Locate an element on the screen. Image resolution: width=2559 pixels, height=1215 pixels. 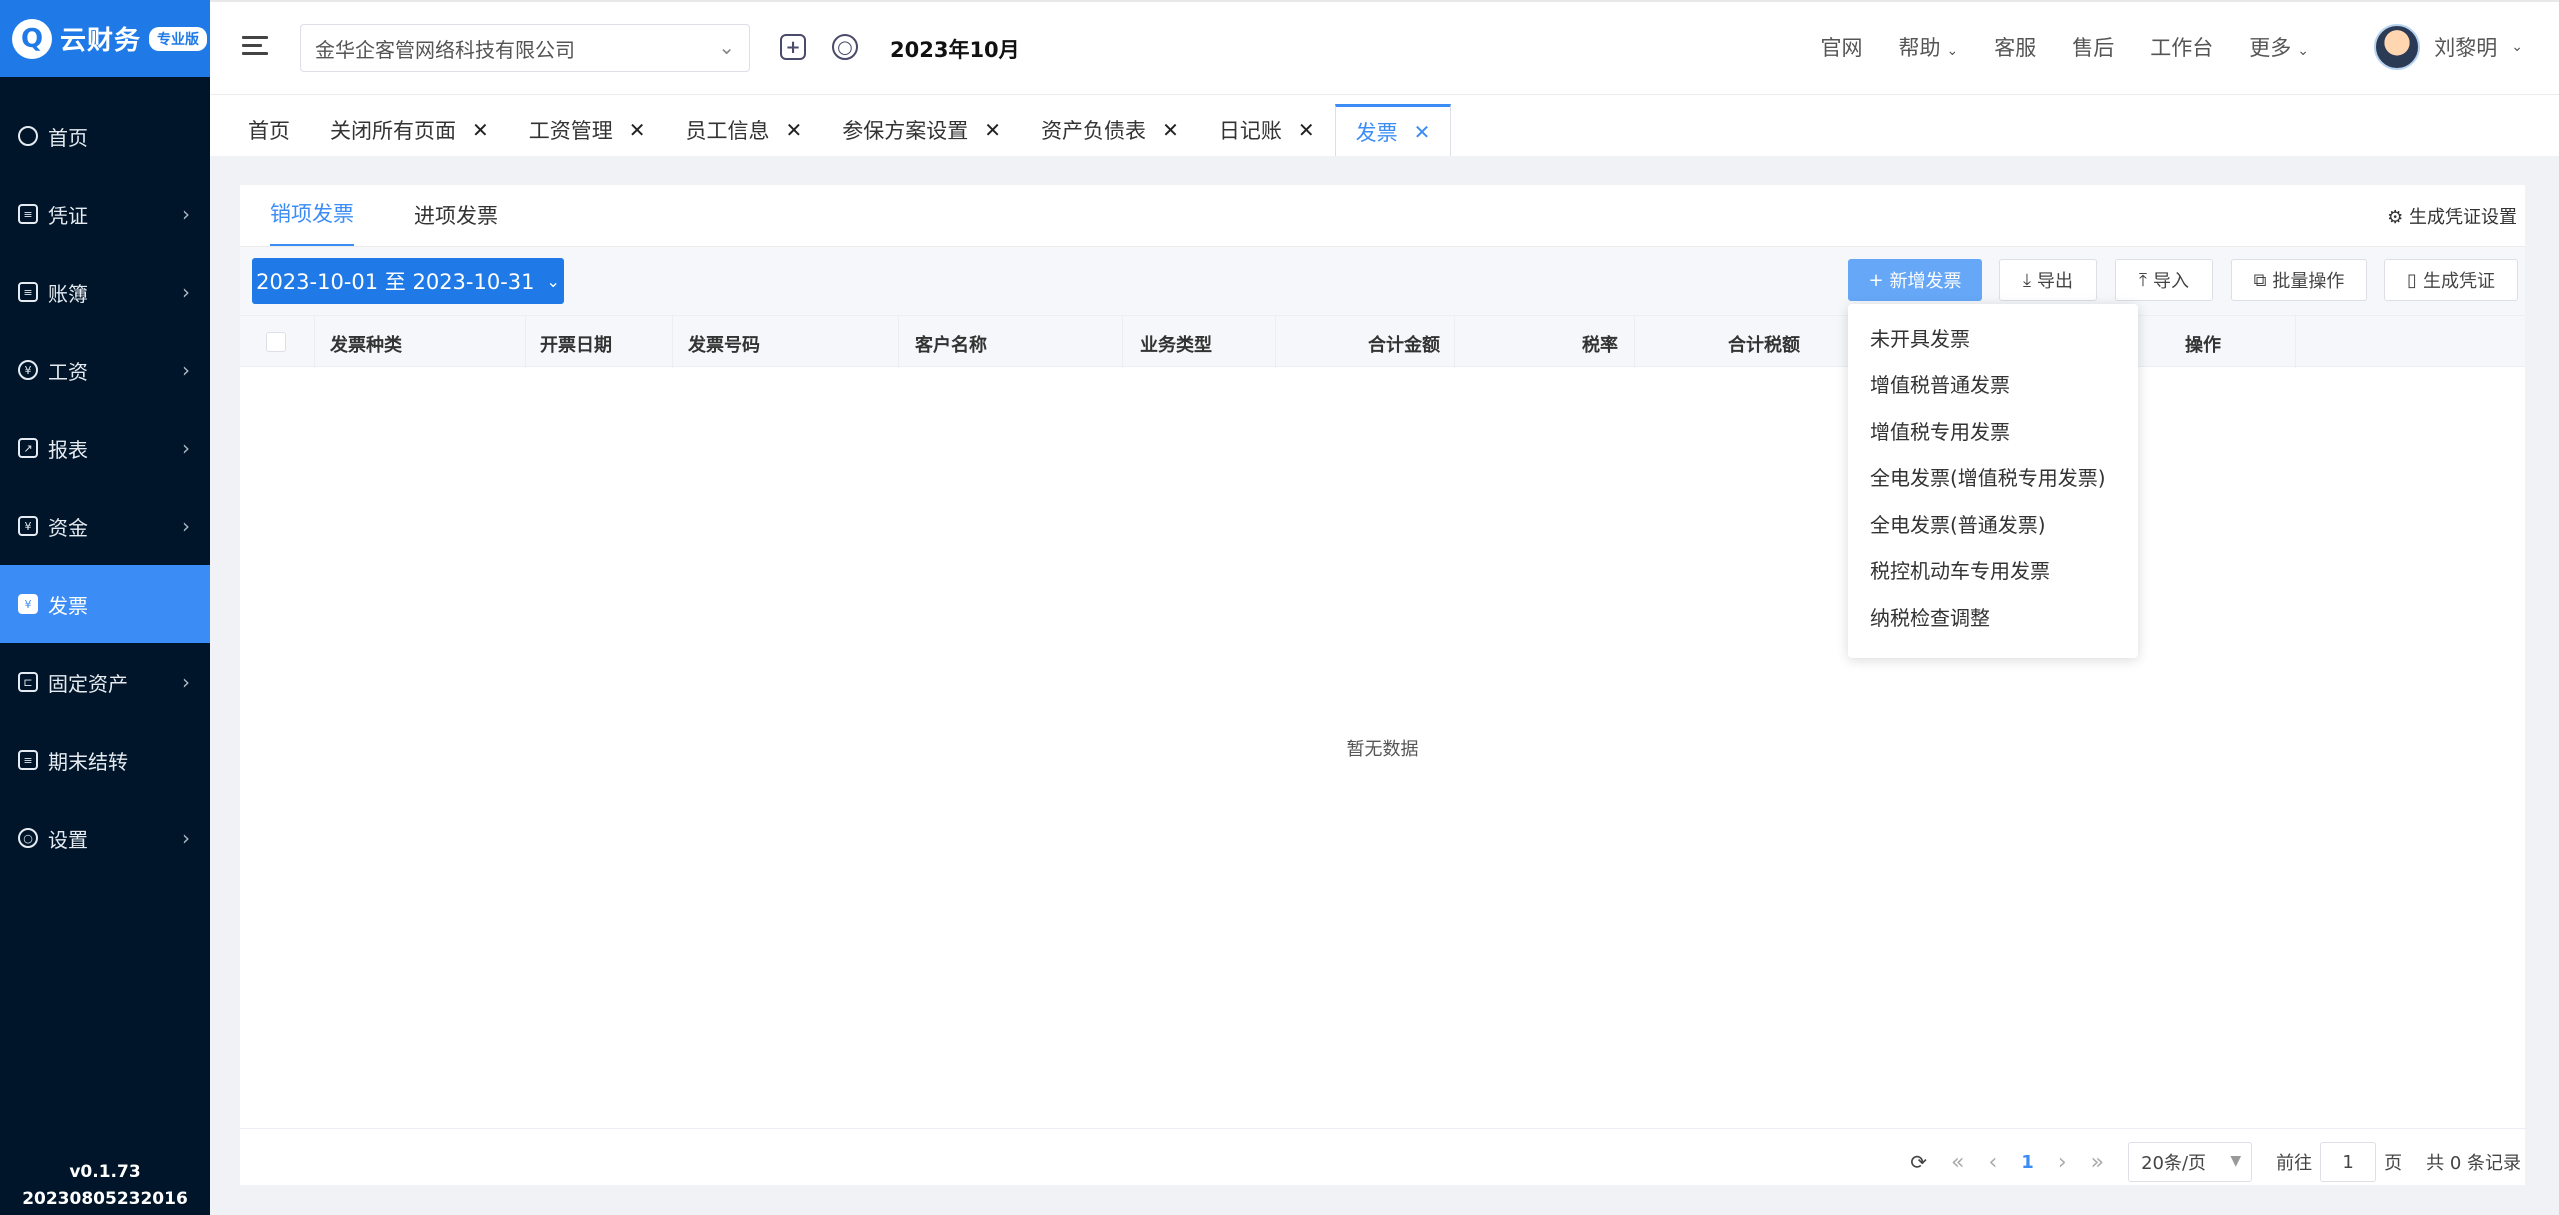
tab-sales-invoice: 销项发票 is located at coordinates (312, 222).